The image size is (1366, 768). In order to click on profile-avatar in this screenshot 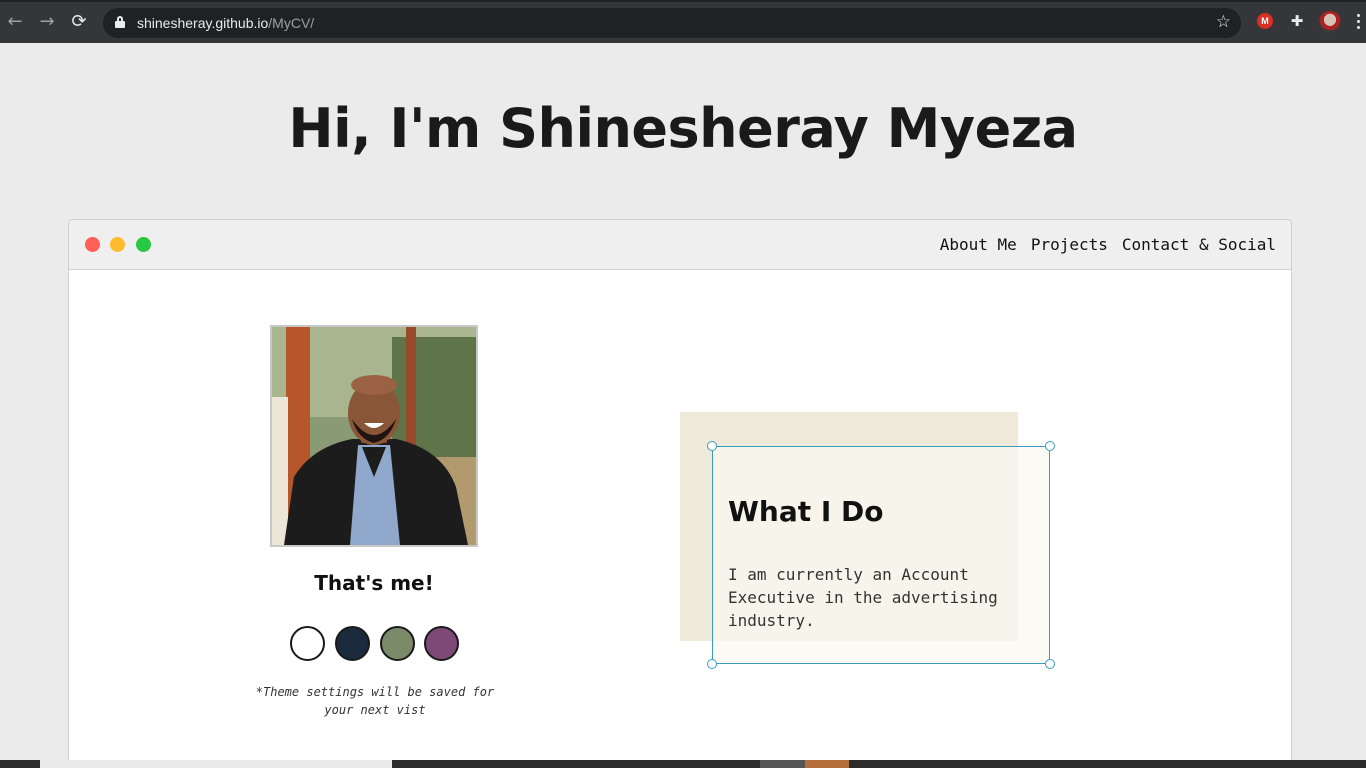, I will do `click(1330, 22)`.